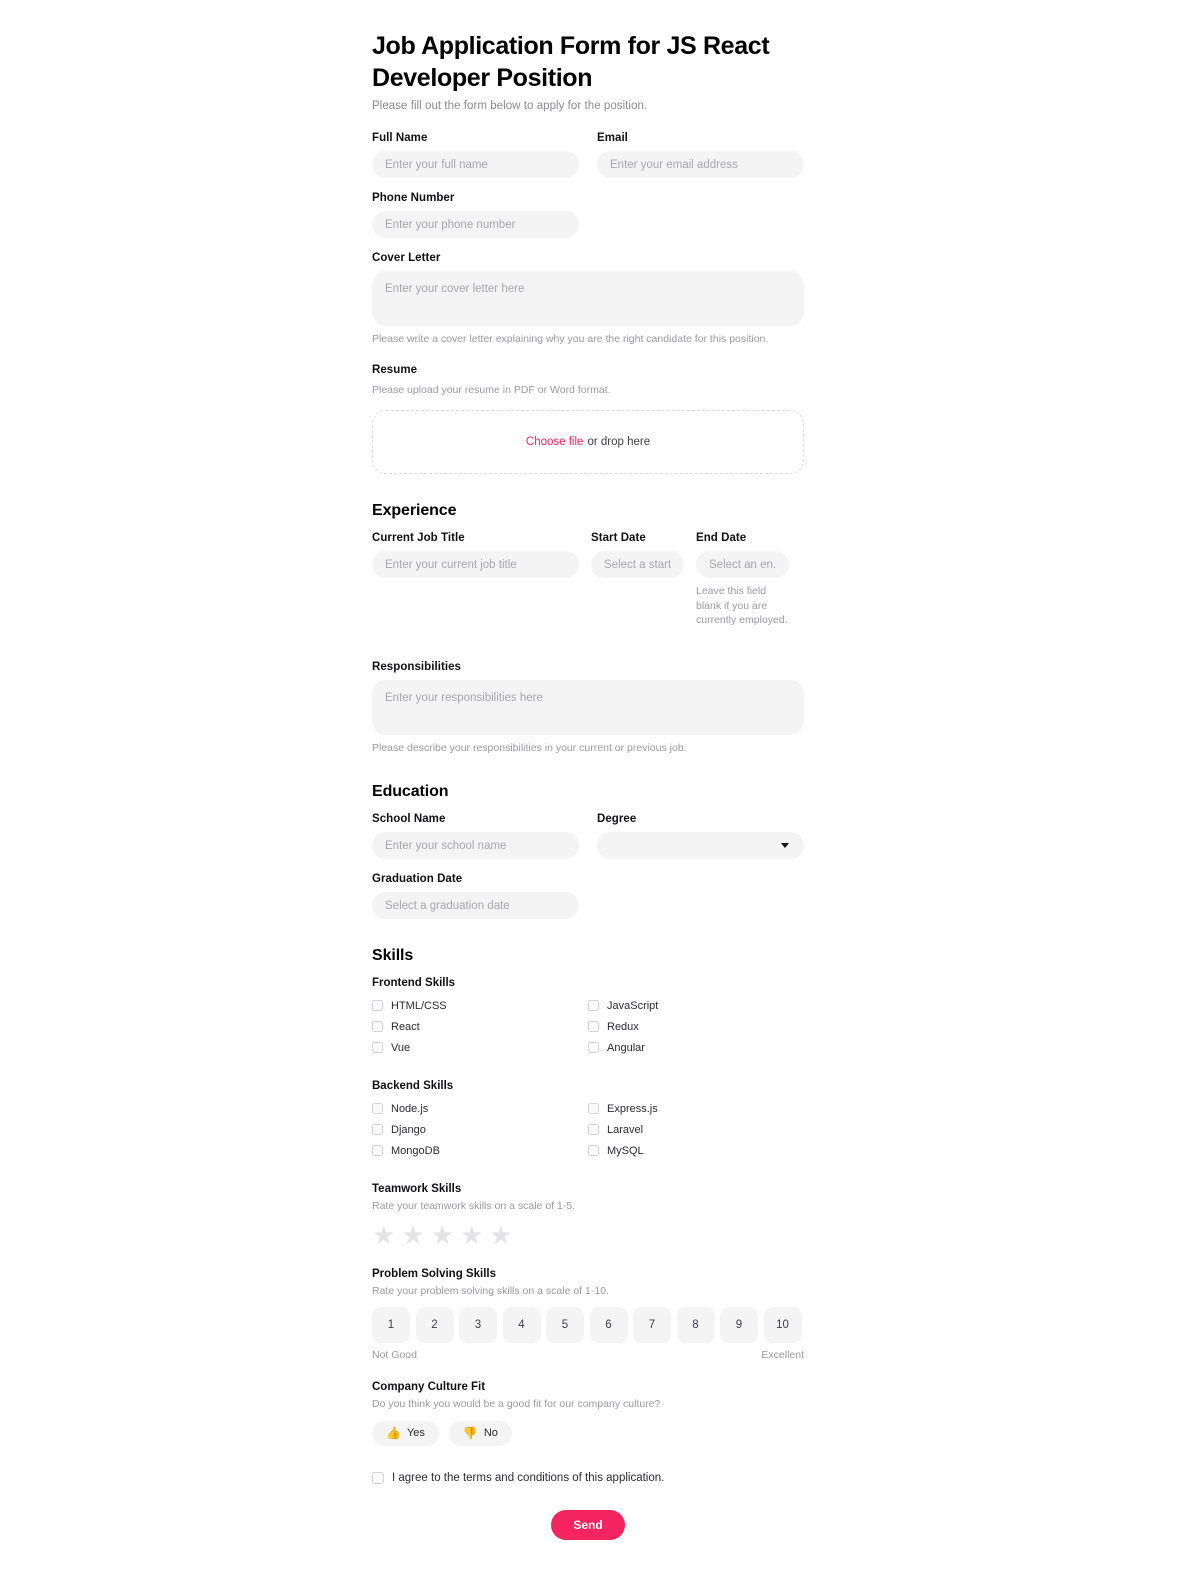  What do you see at coordinates (608, 1325) in the screenshot?
I see `scale-button-6: 6` at bounding box center [608, 1325].